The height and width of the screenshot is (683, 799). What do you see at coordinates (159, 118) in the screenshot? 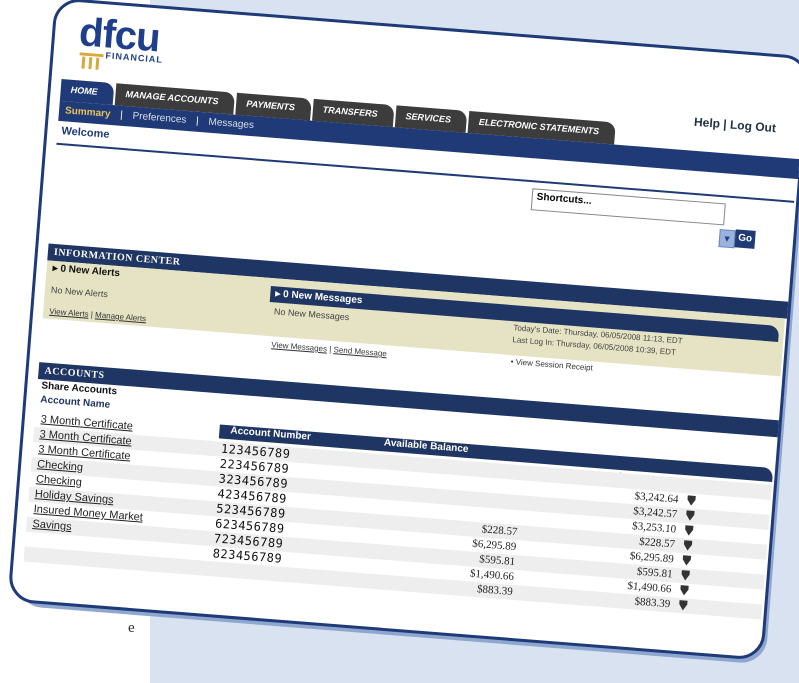
I see `subnav-preferences: Preferences` at bounding box center [159, 118].